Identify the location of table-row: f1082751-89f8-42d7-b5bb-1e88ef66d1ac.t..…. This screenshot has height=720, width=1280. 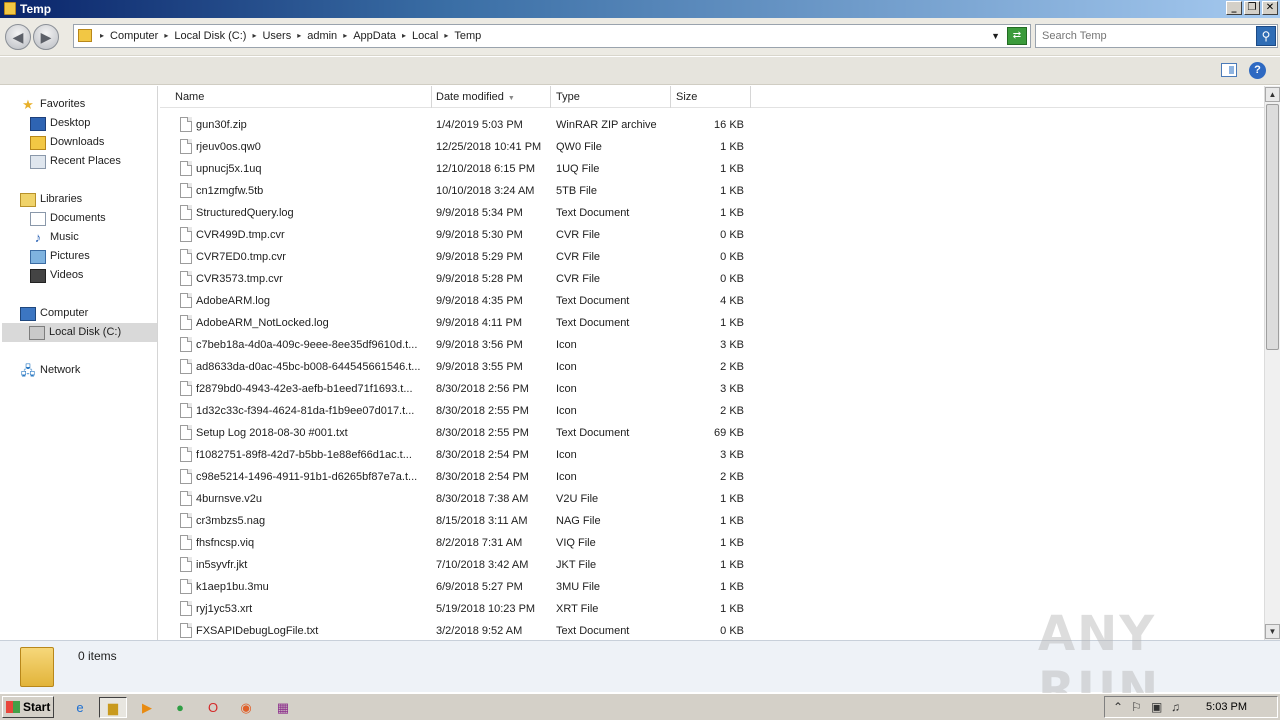
(713, 455).